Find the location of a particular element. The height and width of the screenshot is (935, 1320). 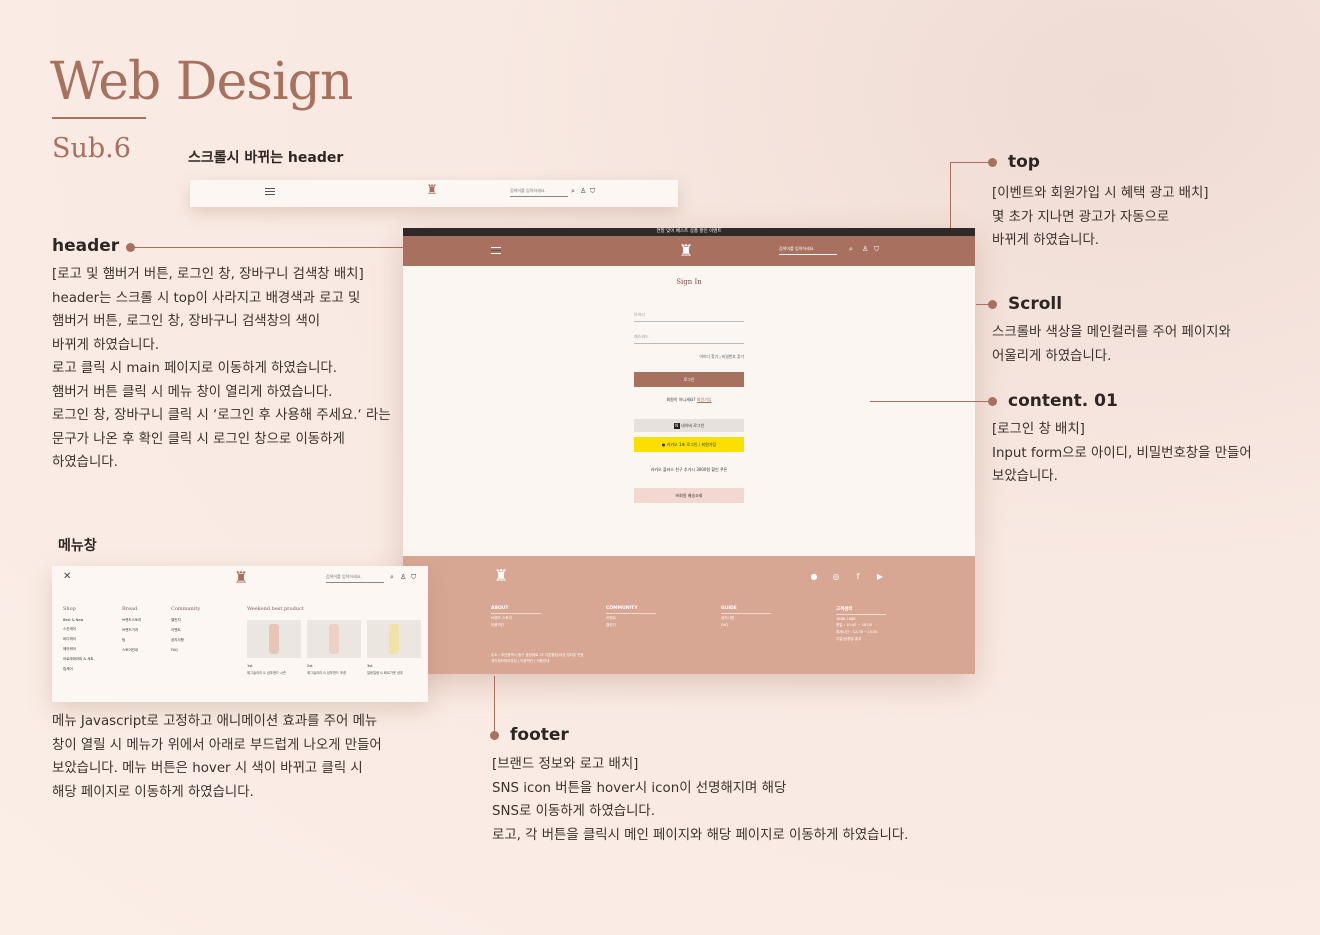

content-pointer-dot is located at coordinates (992, 401).